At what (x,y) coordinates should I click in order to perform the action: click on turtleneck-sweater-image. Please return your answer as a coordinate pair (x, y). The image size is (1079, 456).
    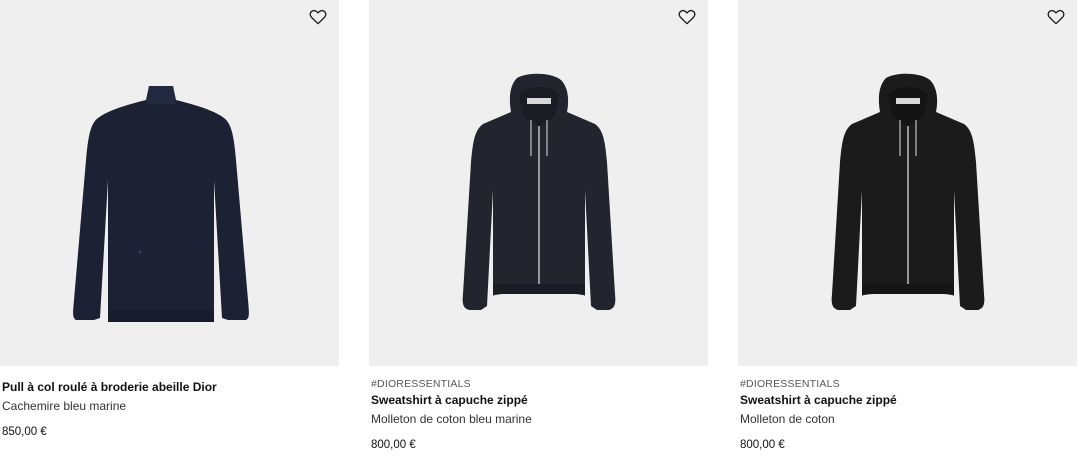
    Looking at the image, I should click on (161, 204).